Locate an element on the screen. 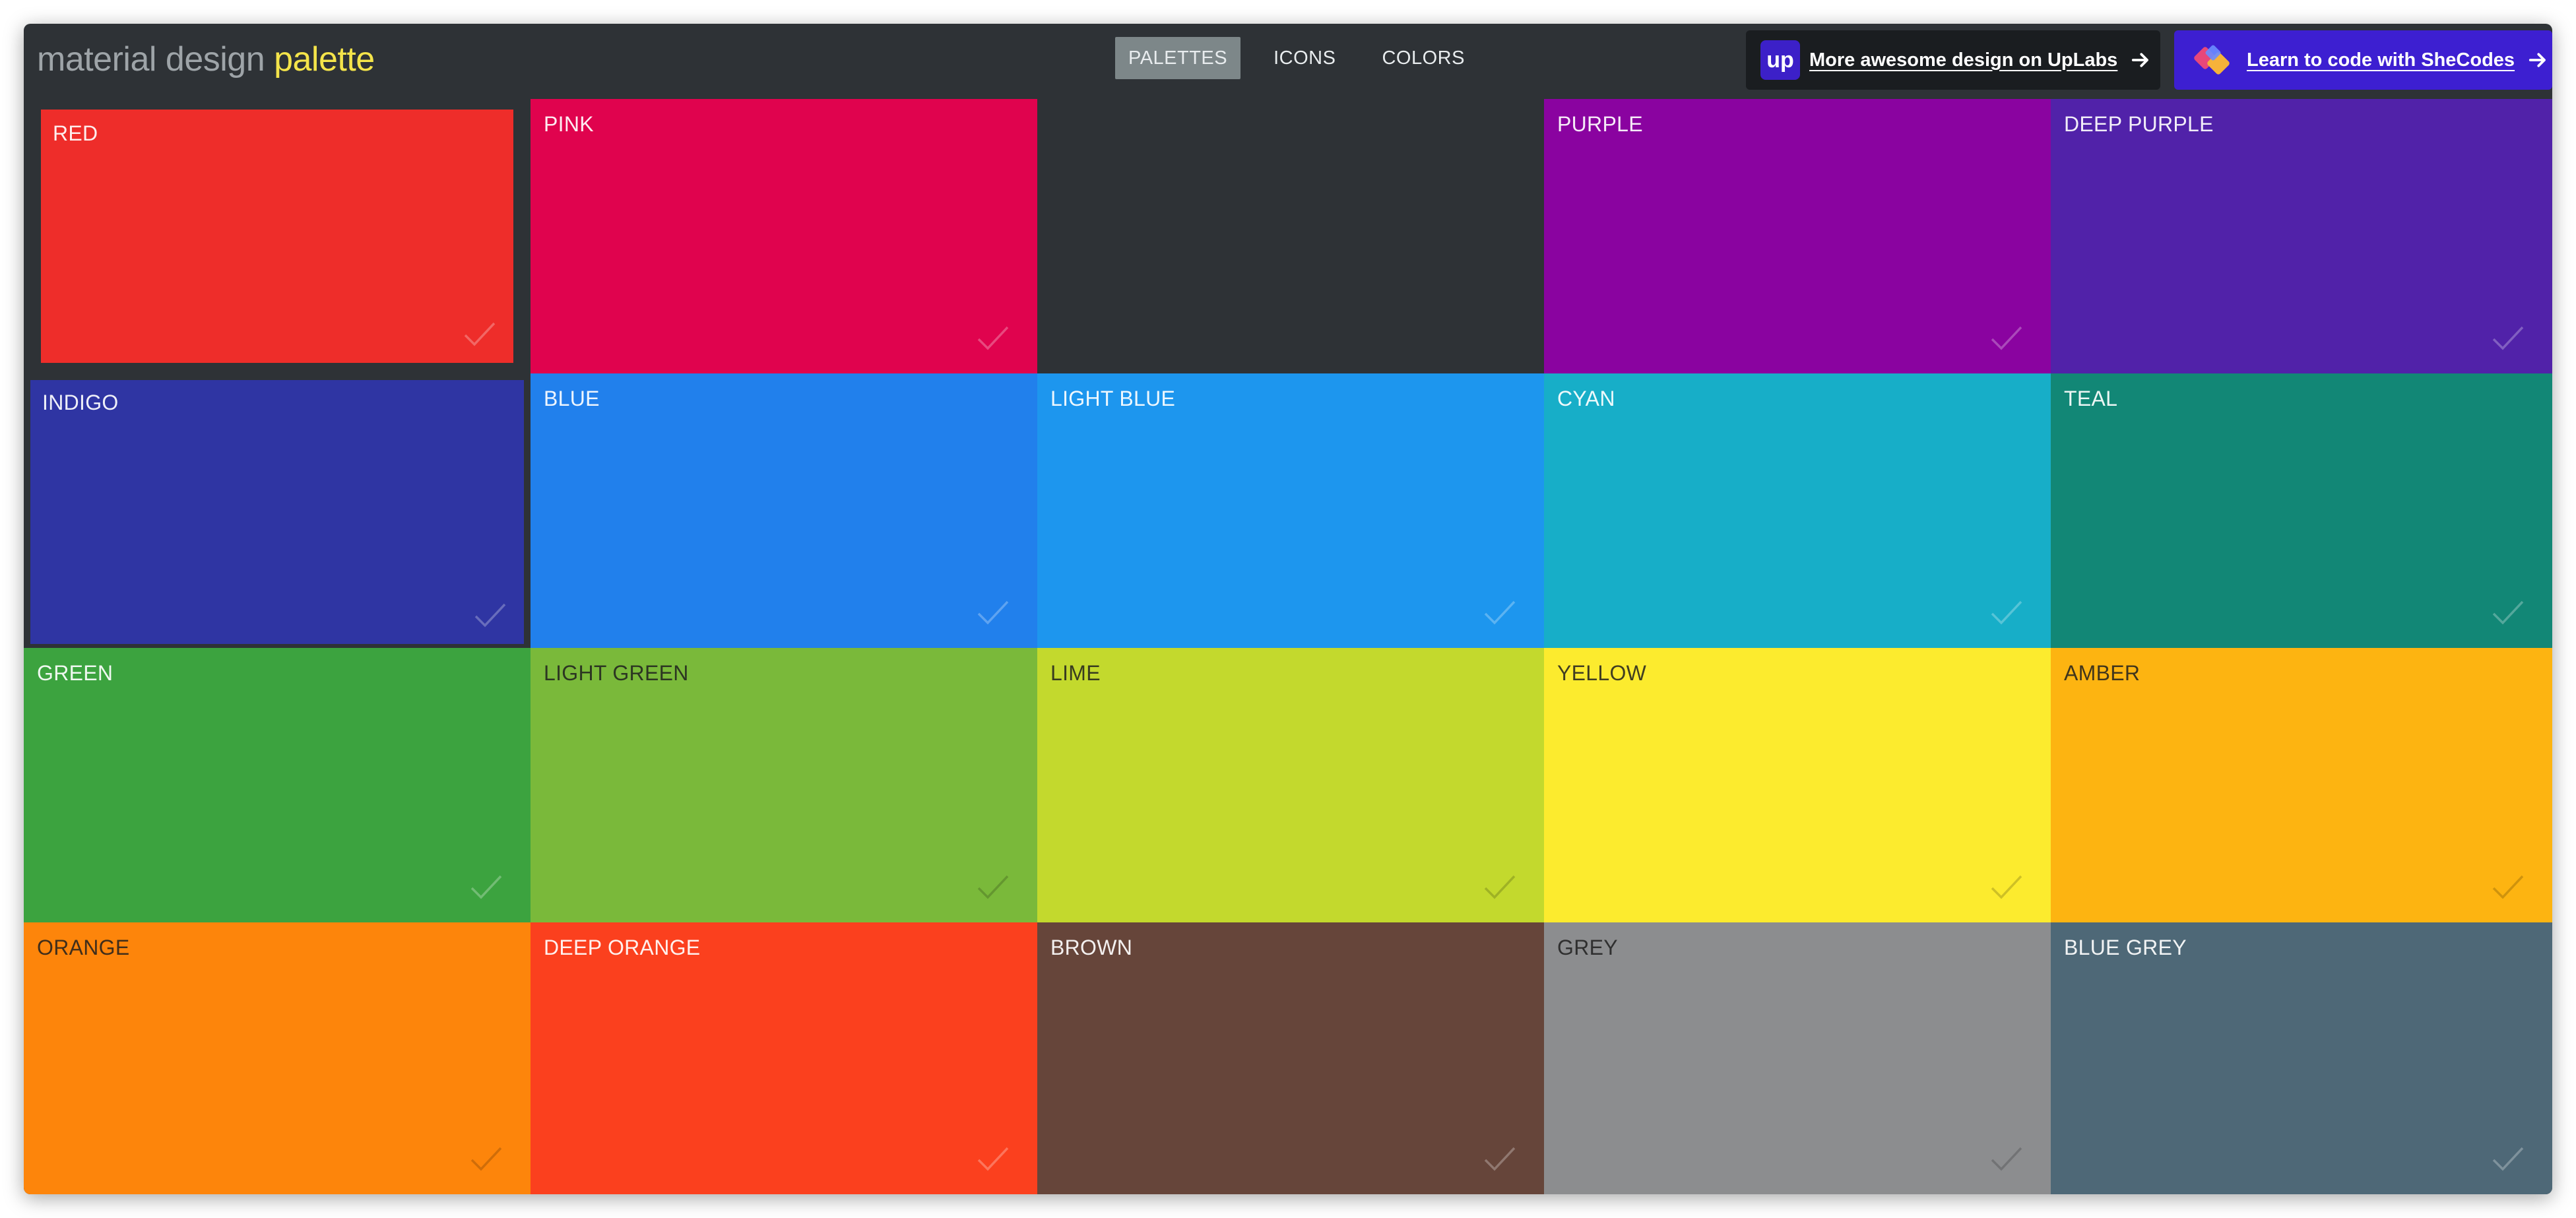 The height and width of the screenshot is (1218, 2576). palette-tile-green: GREEN is located at coordinates (277, 785).